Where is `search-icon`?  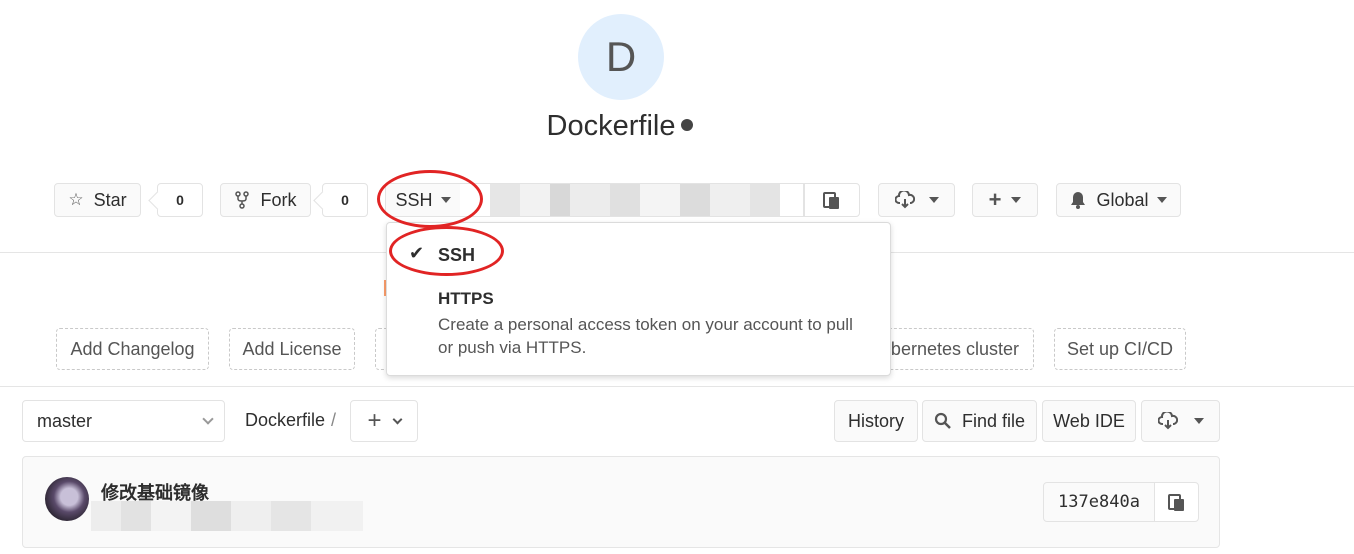 search-icon is located at coordinates (943, 421).